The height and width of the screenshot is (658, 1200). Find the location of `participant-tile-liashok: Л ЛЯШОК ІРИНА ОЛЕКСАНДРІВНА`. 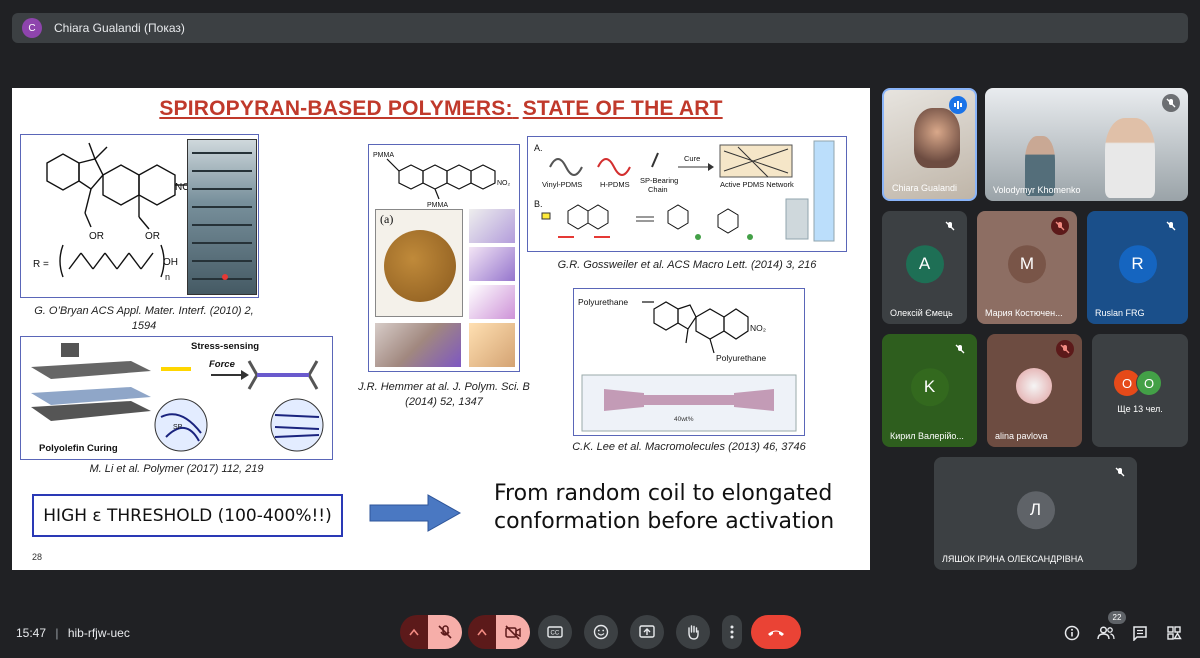

participant-tile-liashok: Л ЛЯШОК ІРИНА ОЛЕКСАНДРІВНА is located at coordinates (1035, 513).